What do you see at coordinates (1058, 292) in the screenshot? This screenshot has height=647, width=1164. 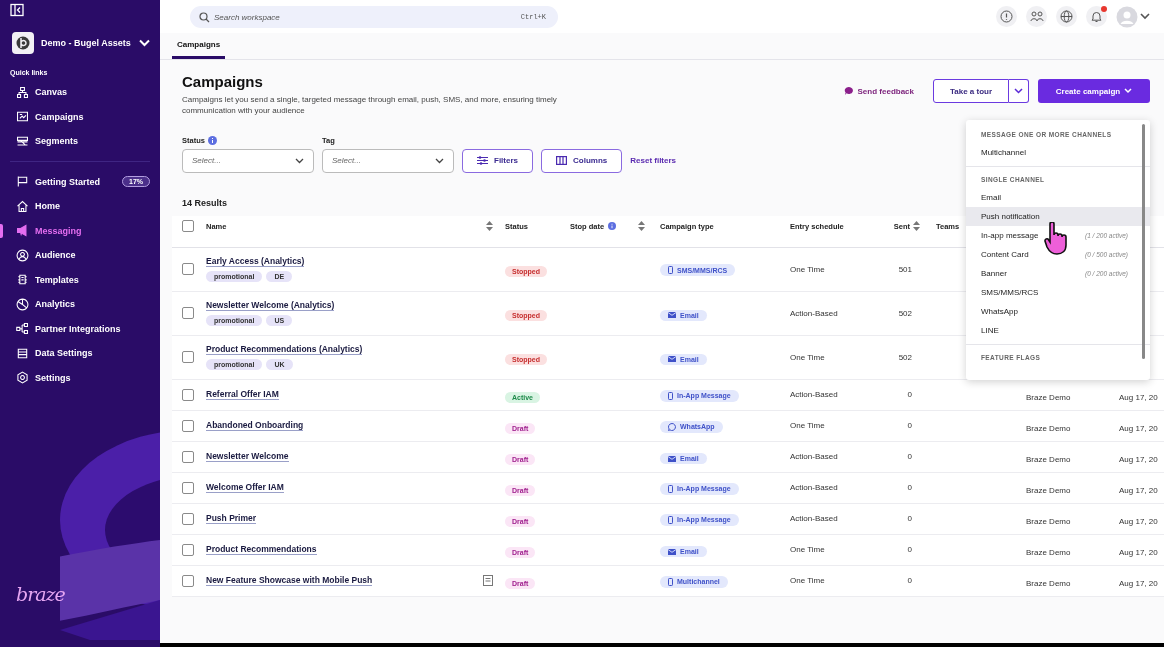 I see `menu-item: SMS/MMS/RCS` at bounding box center [1058, 292].